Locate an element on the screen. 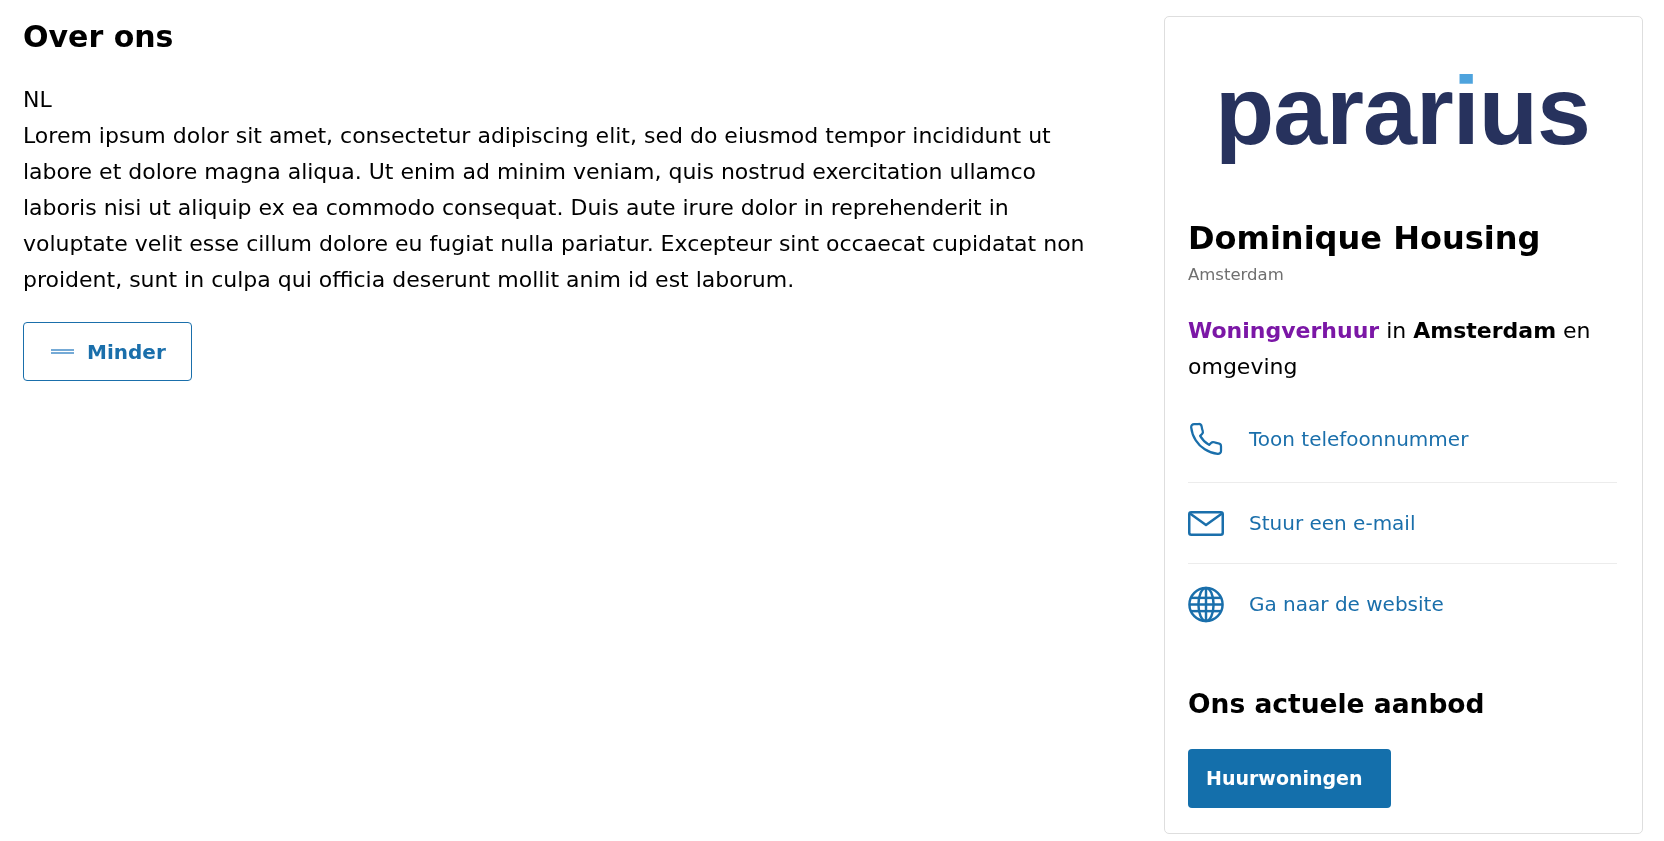  phone-link: Toon telefoonnummer is located at coordinates (1328, 439).